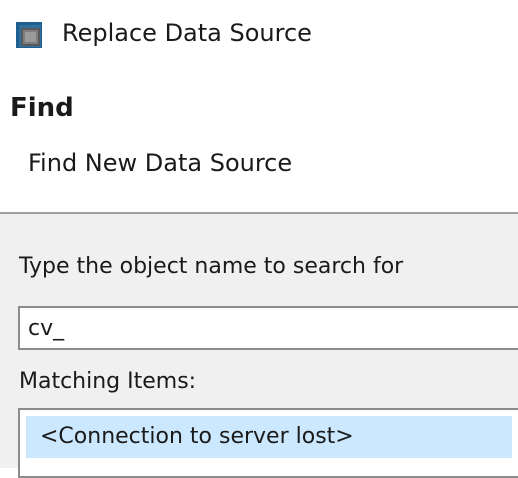 The image size is (518, 478). I want to click on window-title: Replace Data Source, so click(187, 33).